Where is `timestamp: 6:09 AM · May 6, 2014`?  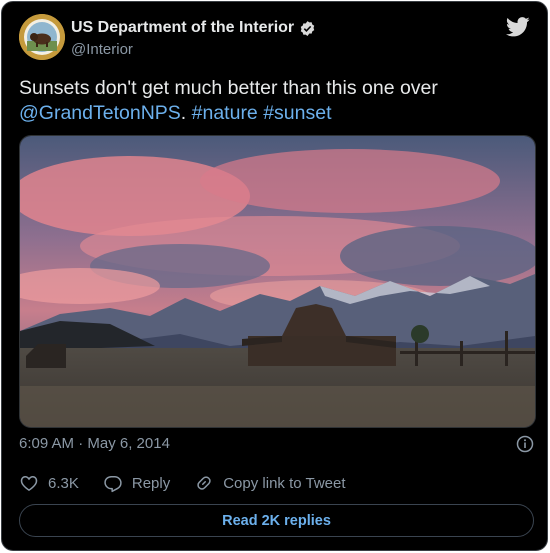 timestamp: 6:09 AM · May 6, 2014 is located at coordinates (94, 443).